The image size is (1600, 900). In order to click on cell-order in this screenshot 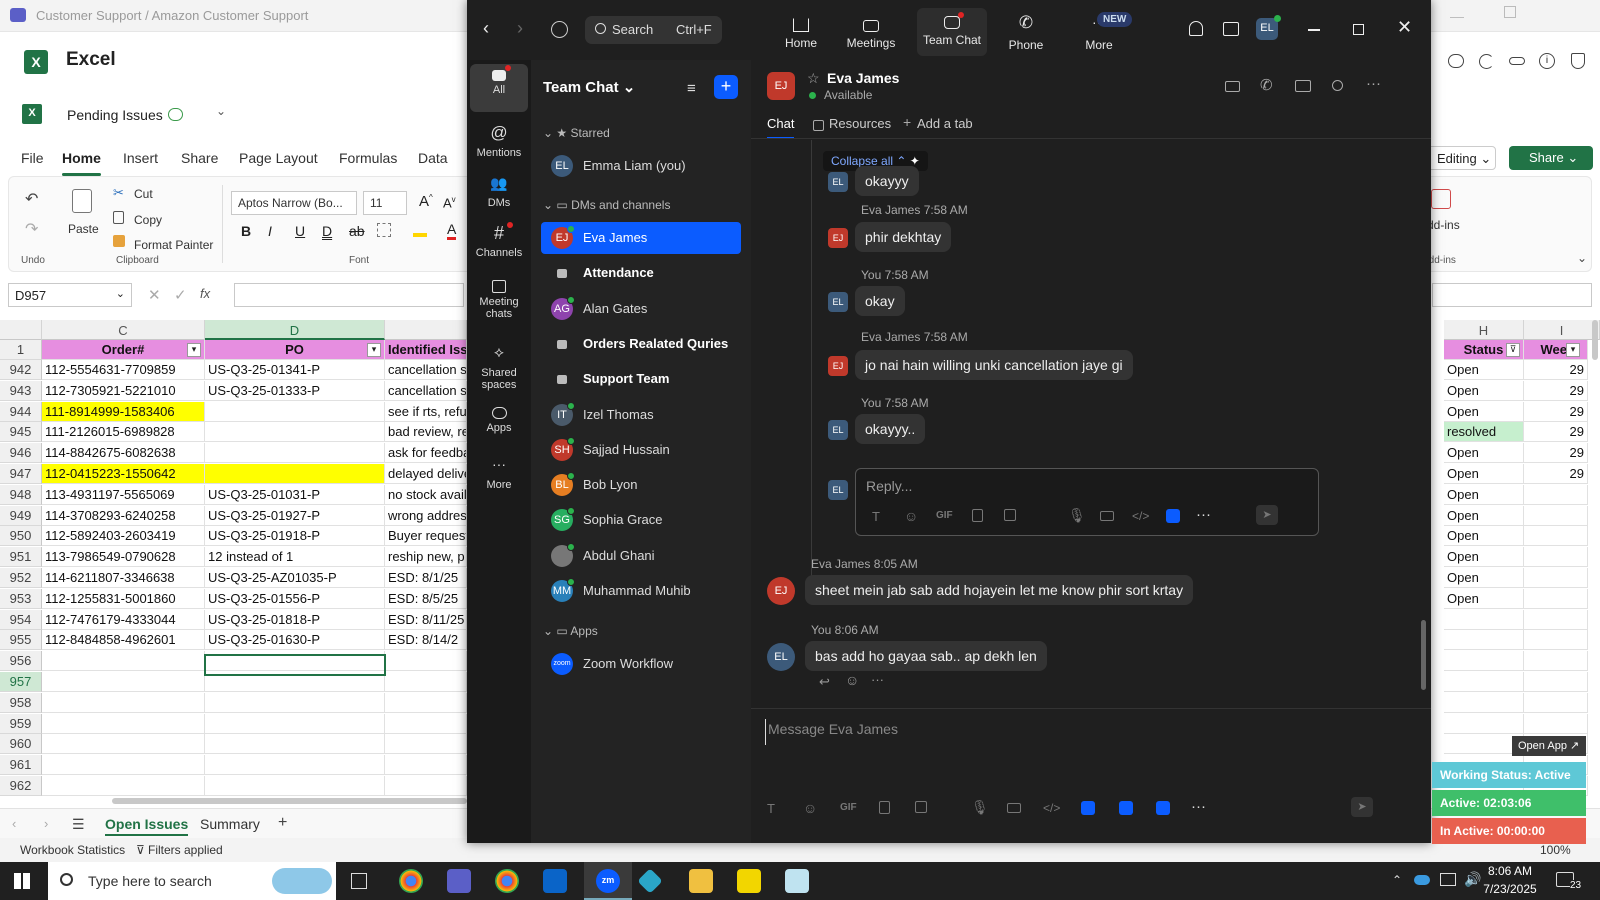, I will do `click(123, 786)`.